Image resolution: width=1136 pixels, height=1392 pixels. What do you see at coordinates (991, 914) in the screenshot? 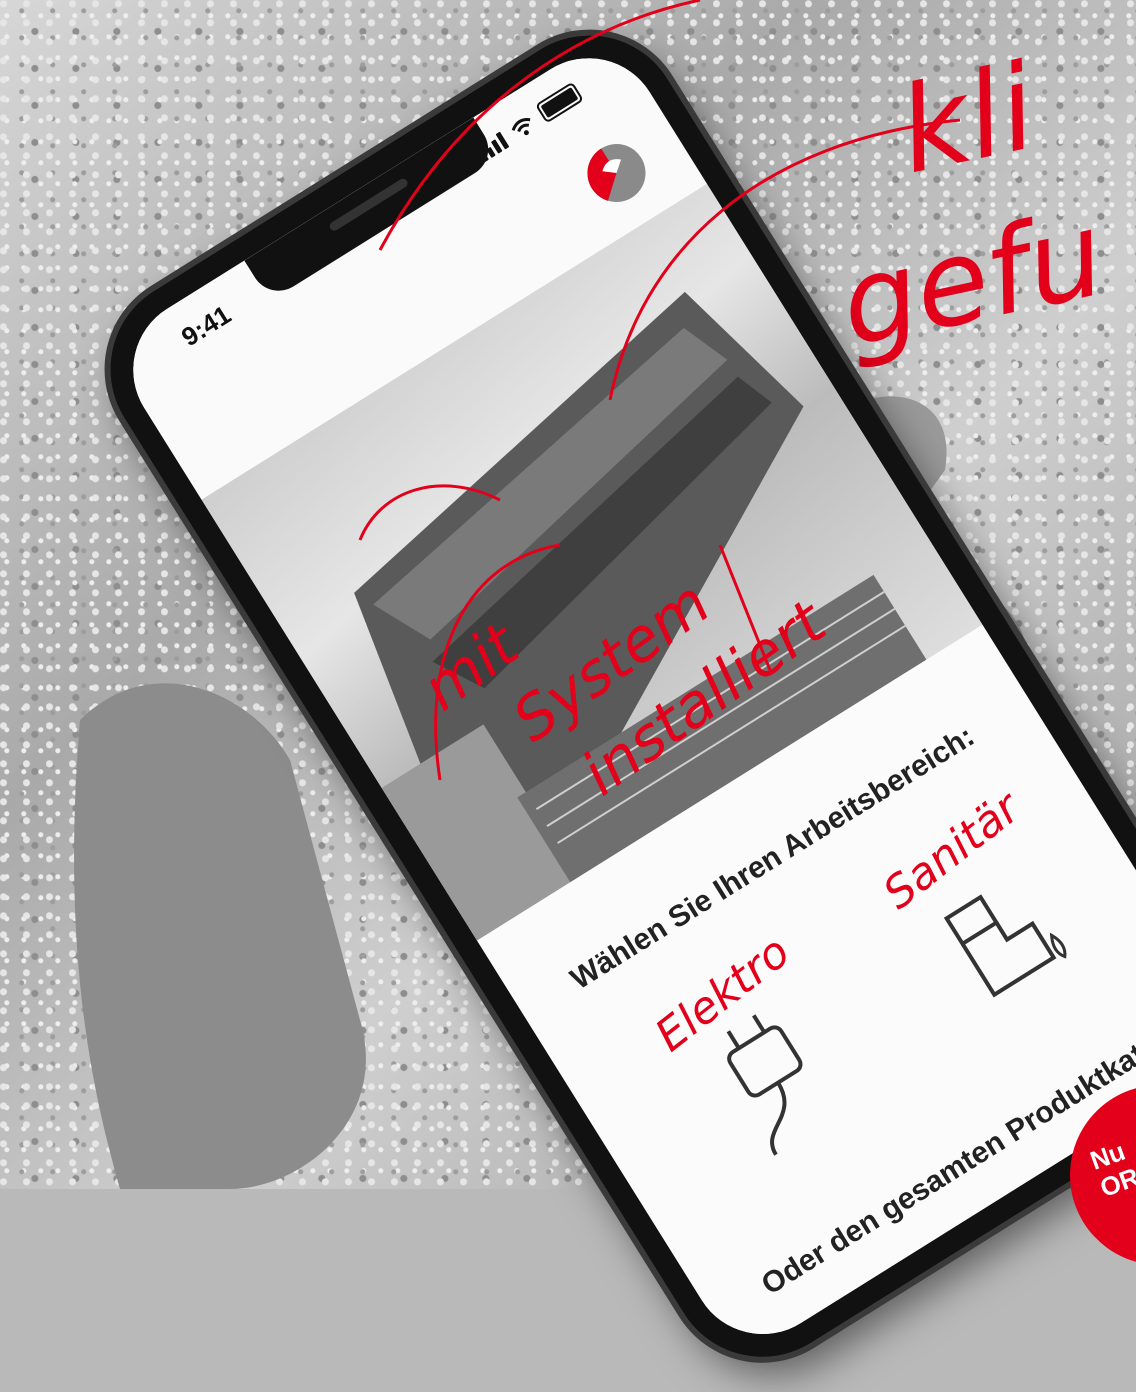
I see `tile-sanitaer: Sanitär` at bounding box center [991, 914].